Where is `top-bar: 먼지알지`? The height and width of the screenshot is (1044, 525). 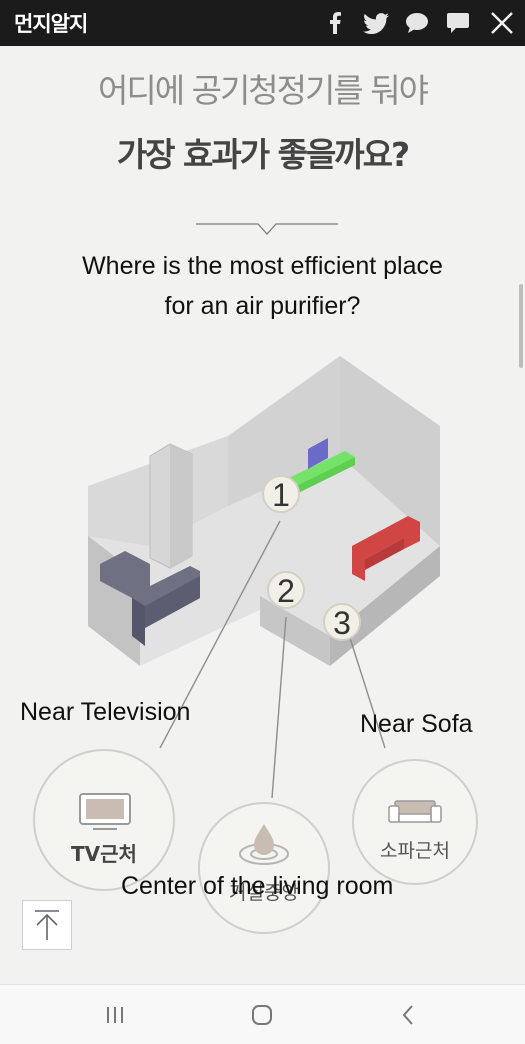
top-bar: 먼지알지 is located at coordinates (262, 23).